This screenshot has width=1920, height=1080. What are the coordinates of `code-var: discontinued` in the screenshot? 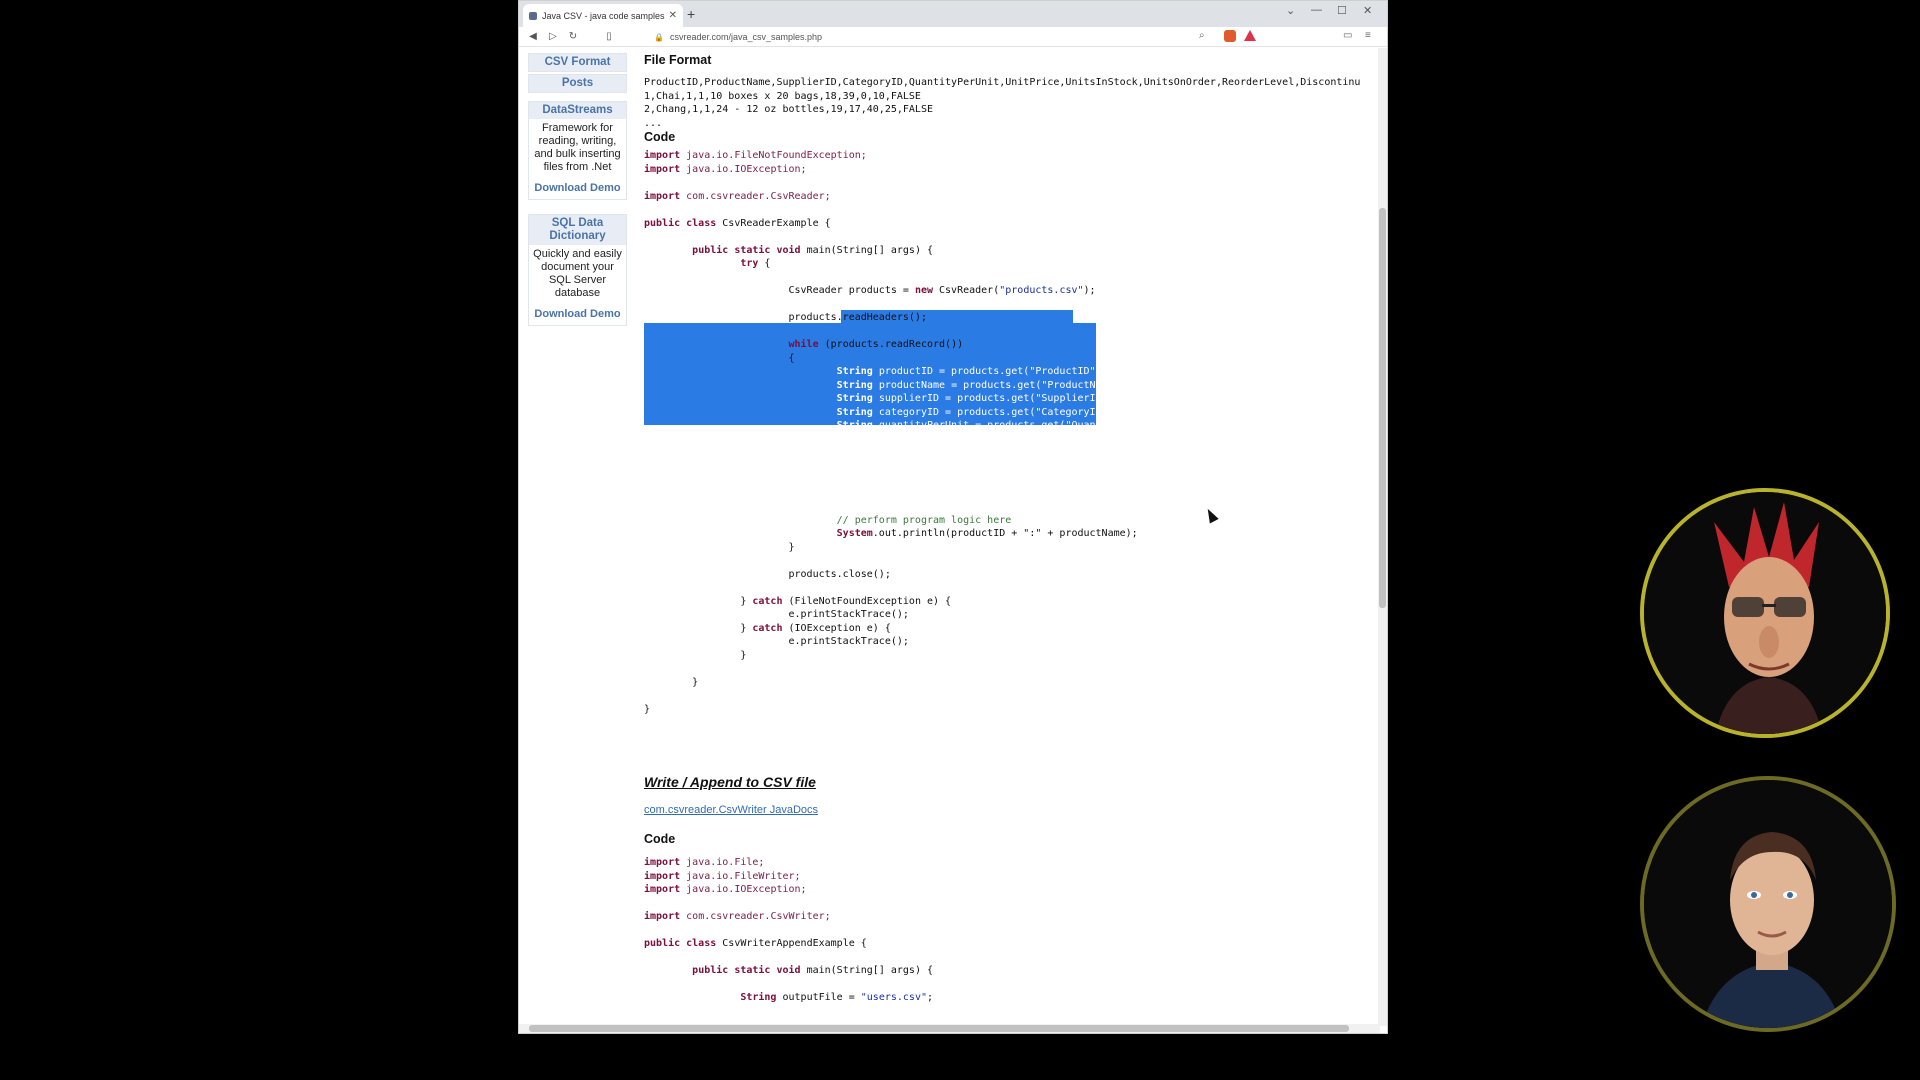 It's located at (915, 493).